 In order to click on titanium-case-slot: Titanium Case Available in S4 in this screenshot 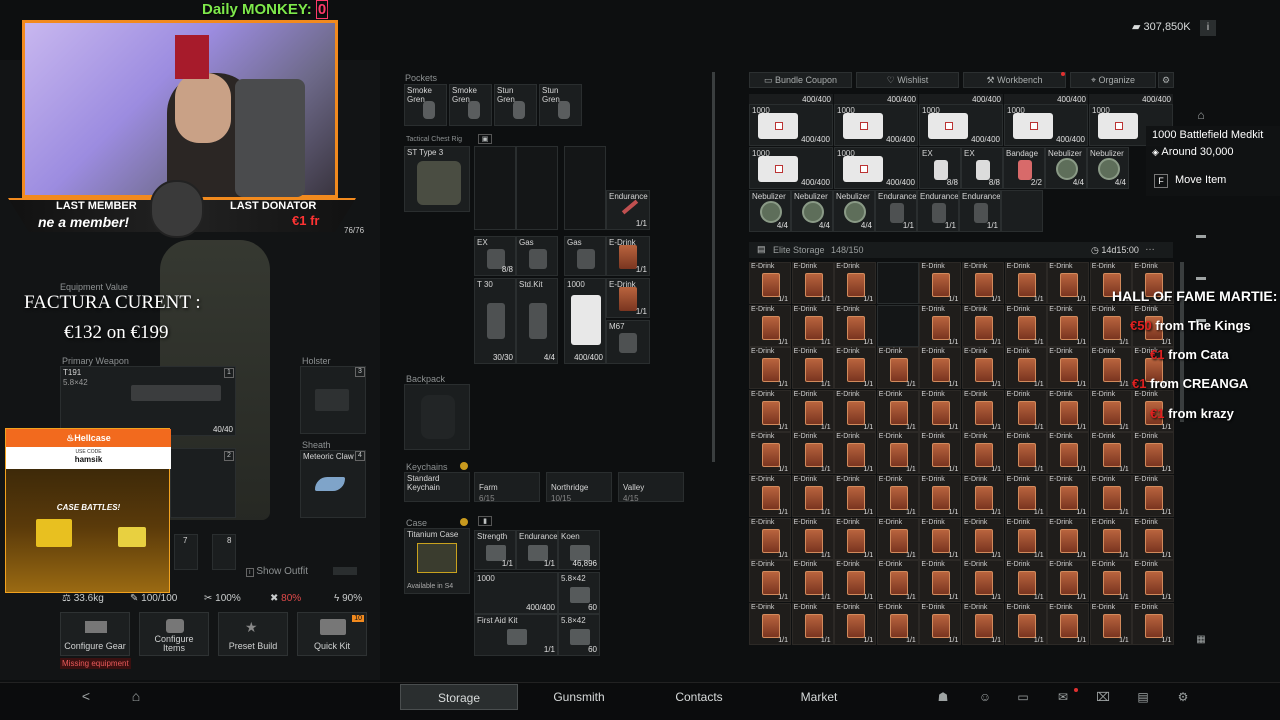, I will do `click(437, 561)`.